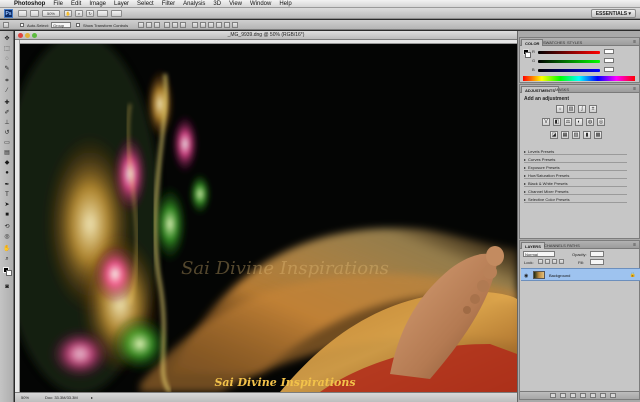  Describe the element at coordinates (554, 261) in the screenshot. I see `lock-position-icon` at that location.